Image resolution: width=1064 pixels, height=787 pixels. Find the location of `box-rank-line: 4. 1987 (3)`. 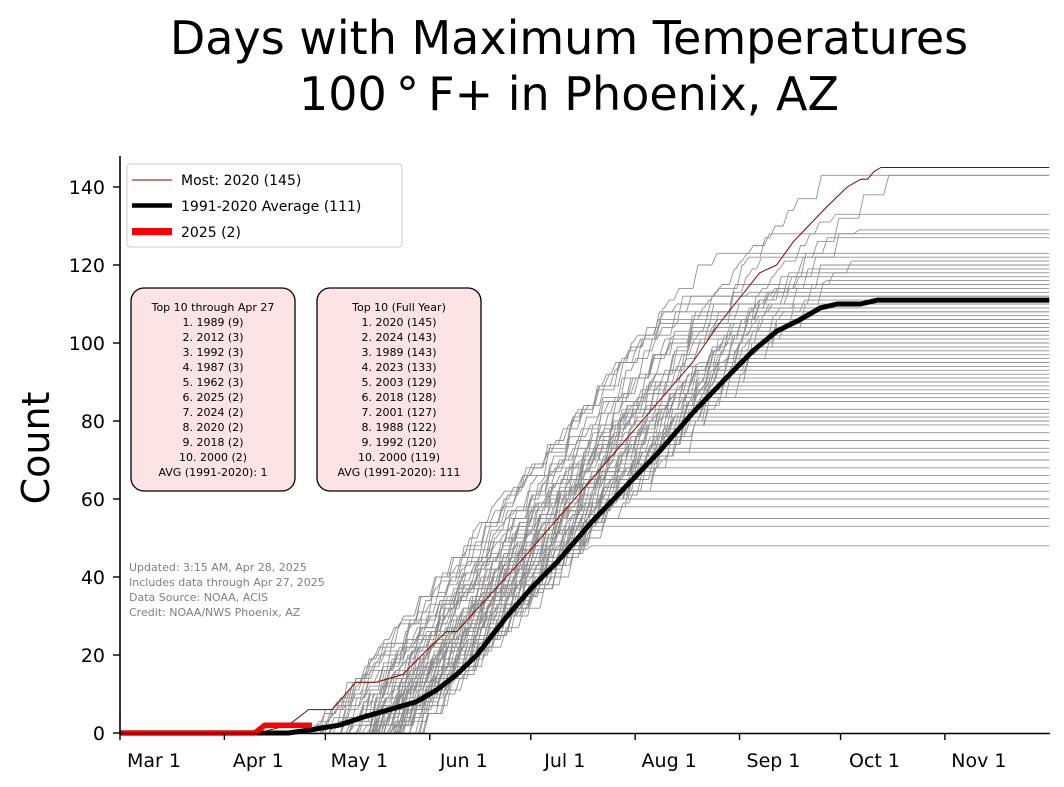

box-rank-line: 4. 1987 (3) is located at coordinates (212, 367).